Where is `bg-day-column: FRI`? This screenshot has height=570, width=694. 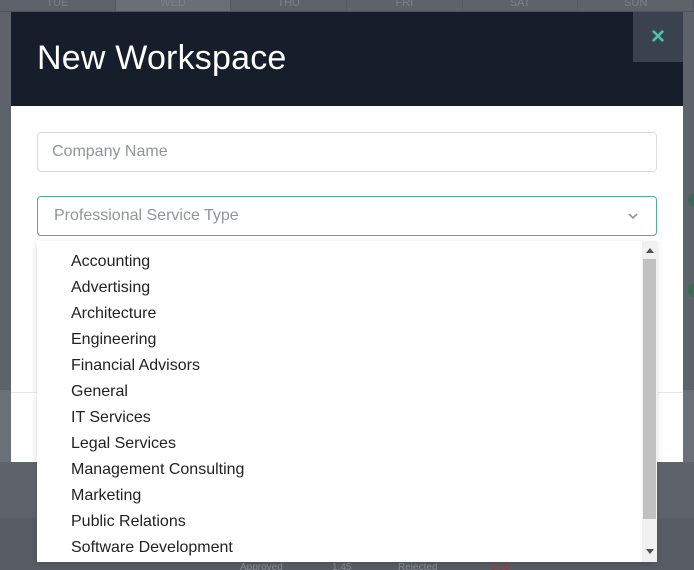 bg-day-column: FRI is located at coordinates (405, 5).